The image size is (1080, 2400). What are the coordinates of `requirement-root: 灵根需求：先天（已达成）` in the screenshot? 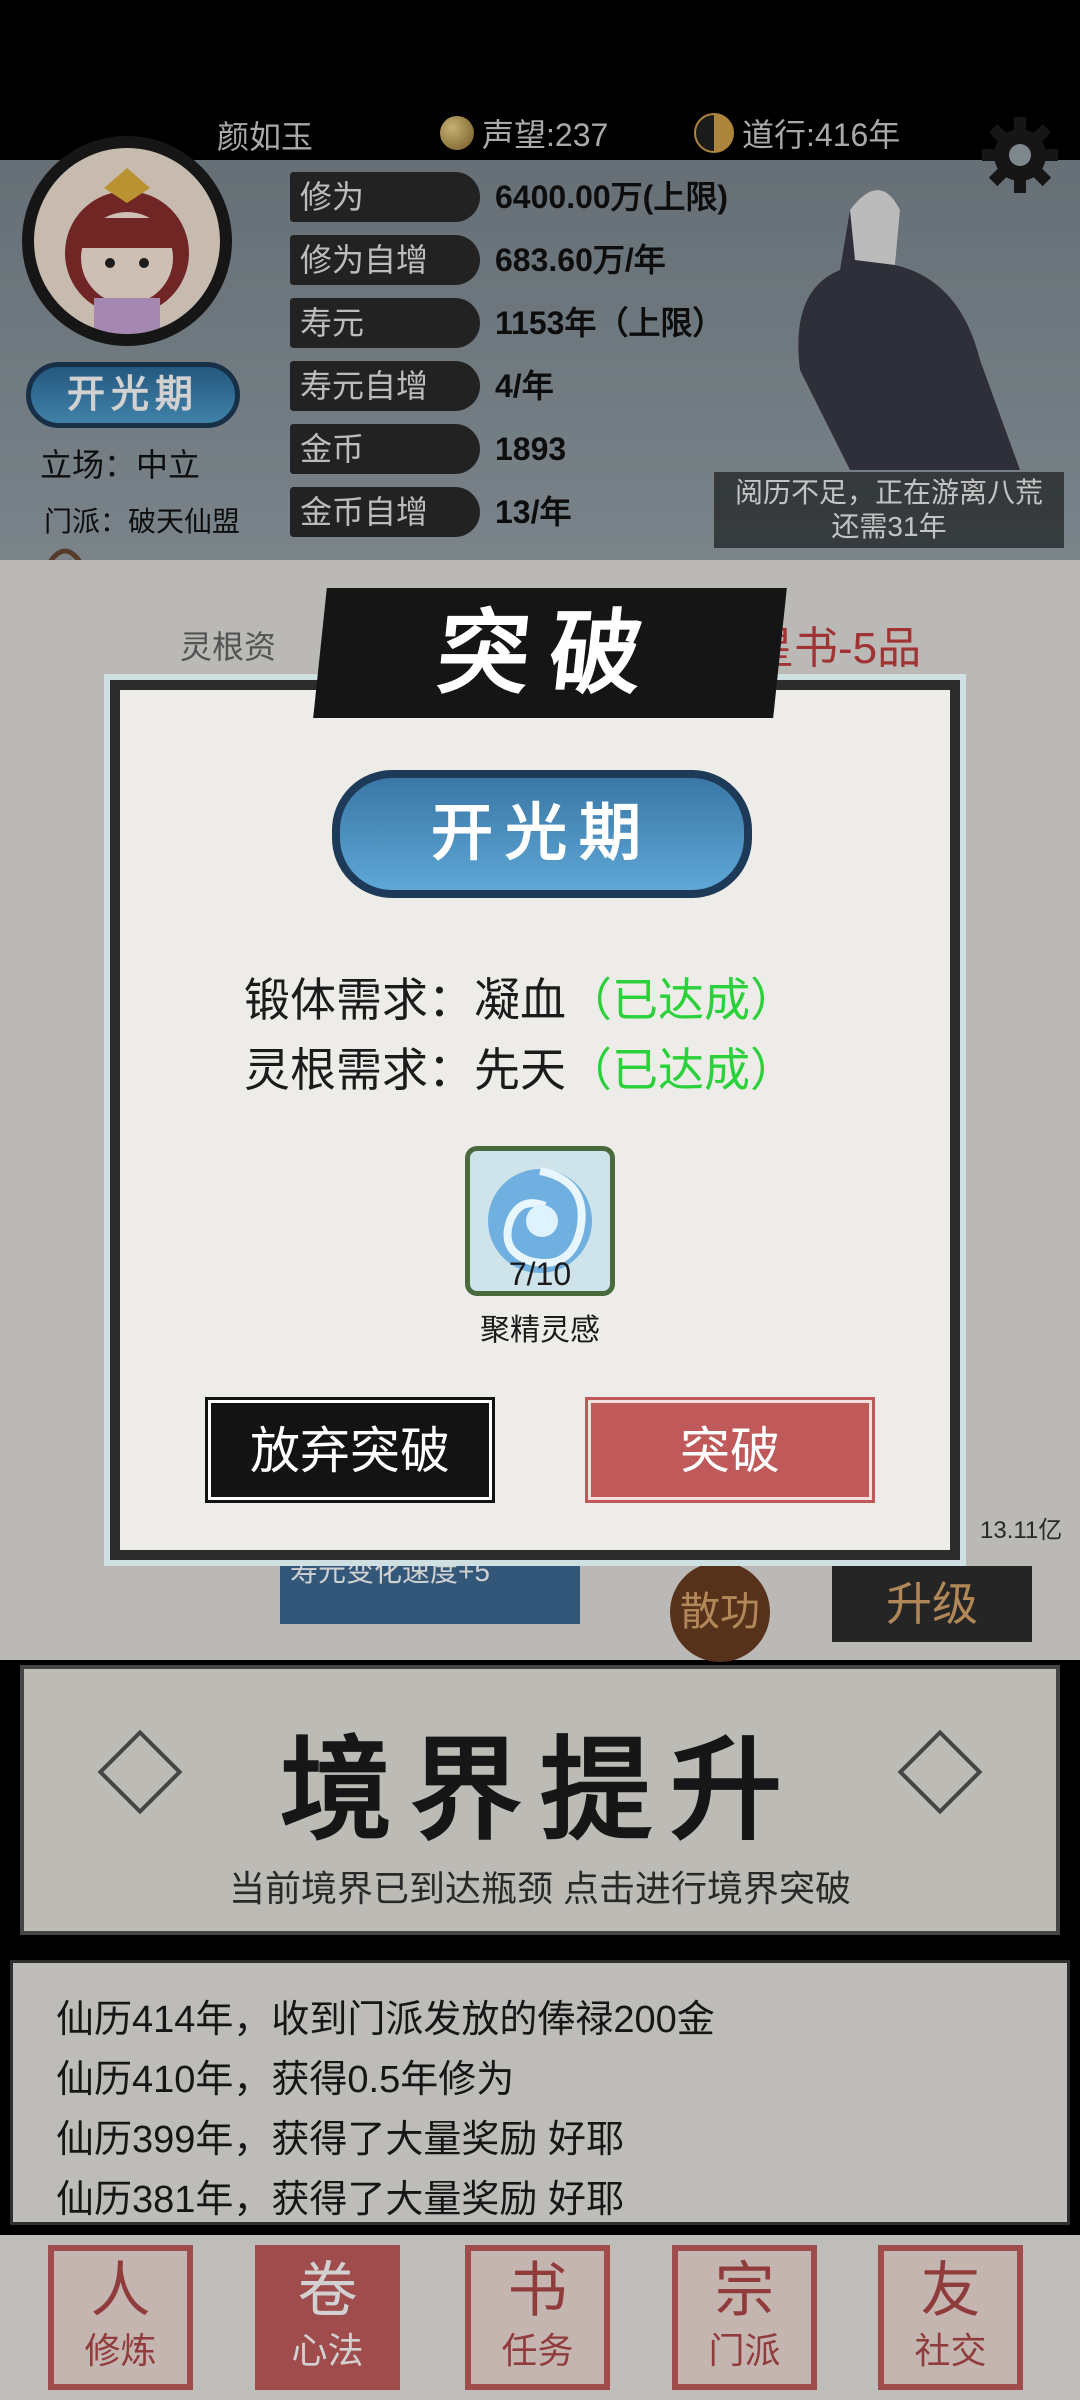 It's located at (520, 1067).